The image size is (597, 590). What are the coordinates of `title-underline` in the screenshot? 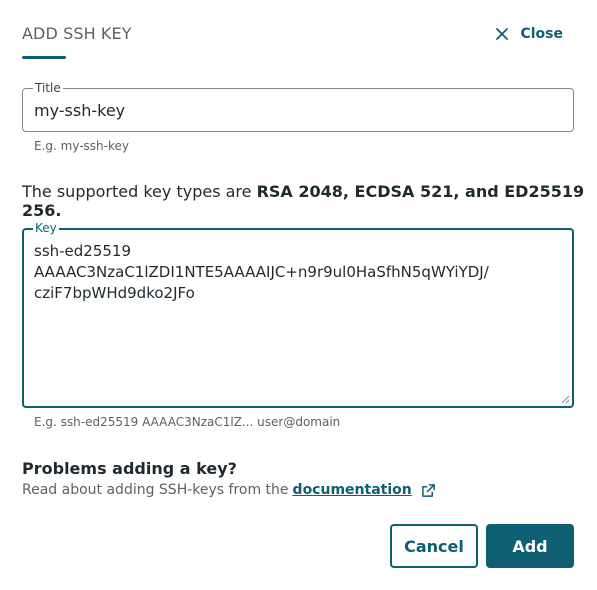 It's located at (44, 57).